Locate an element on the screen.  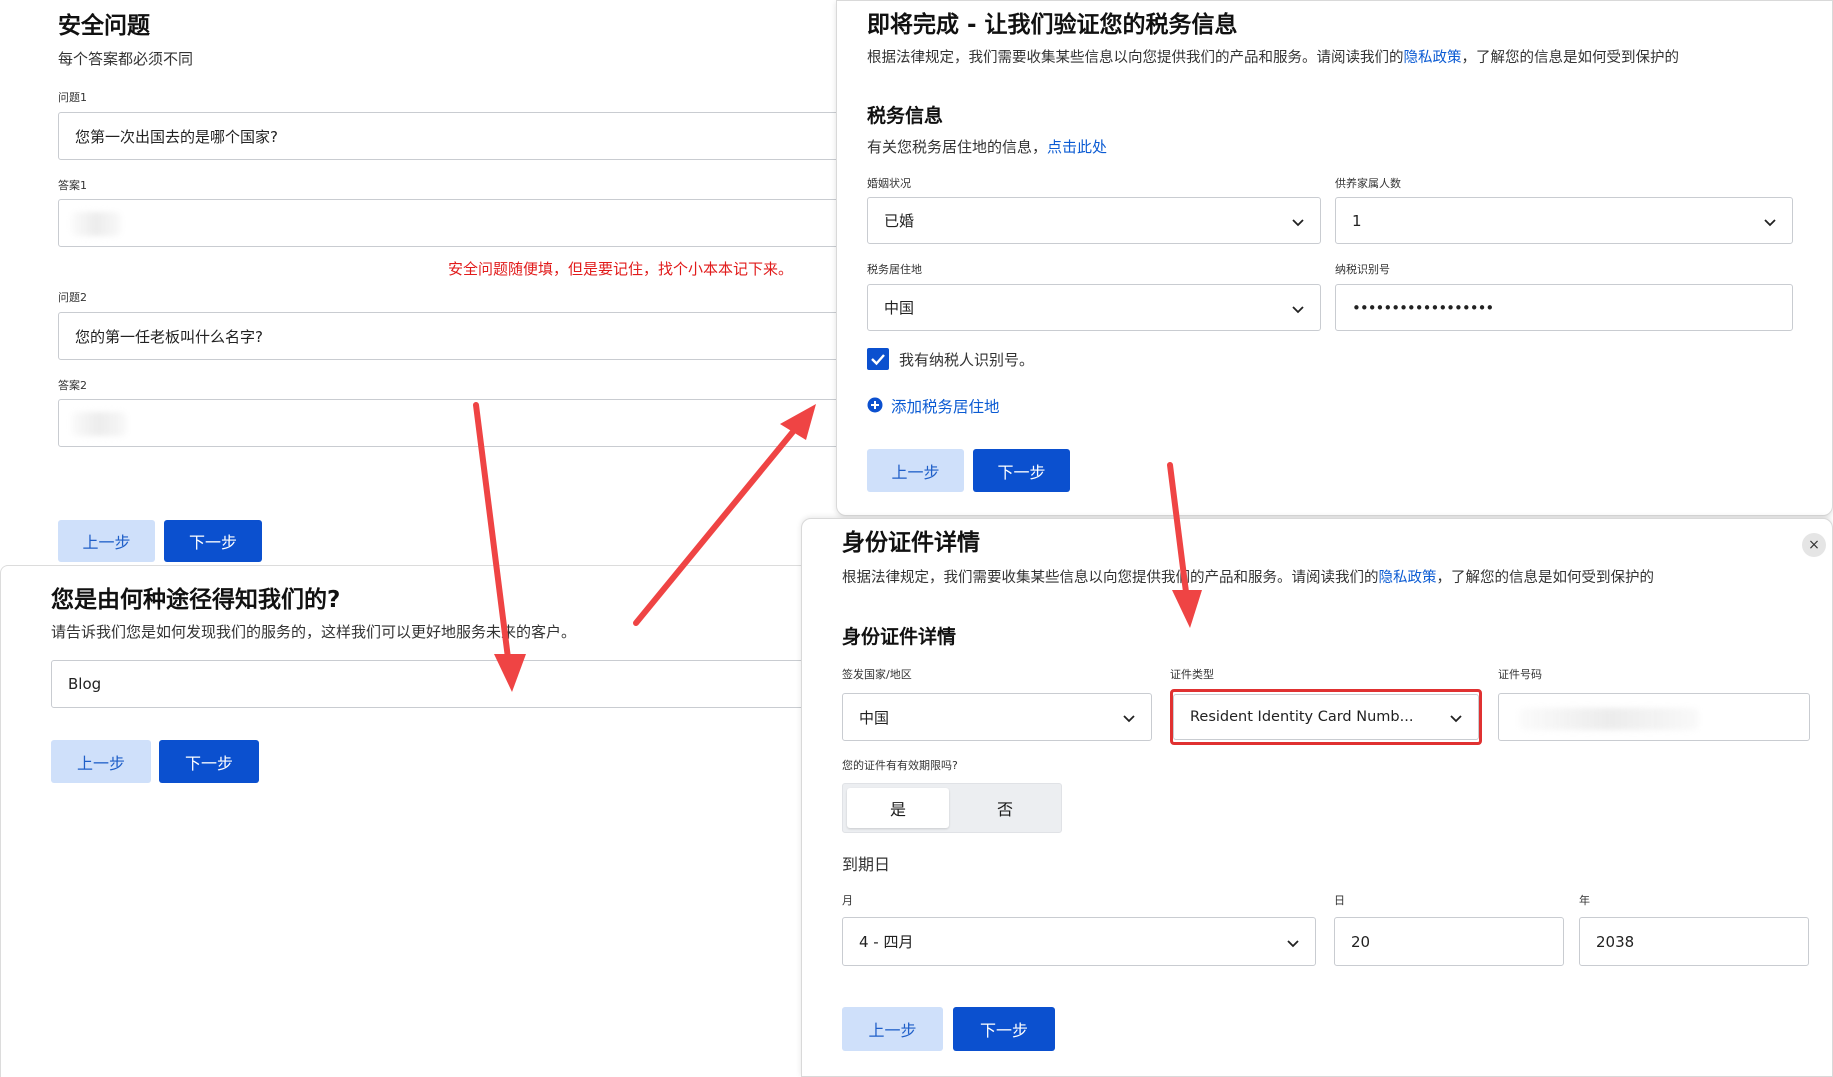
redacted-answer1 is located at coordinates (96, 224).